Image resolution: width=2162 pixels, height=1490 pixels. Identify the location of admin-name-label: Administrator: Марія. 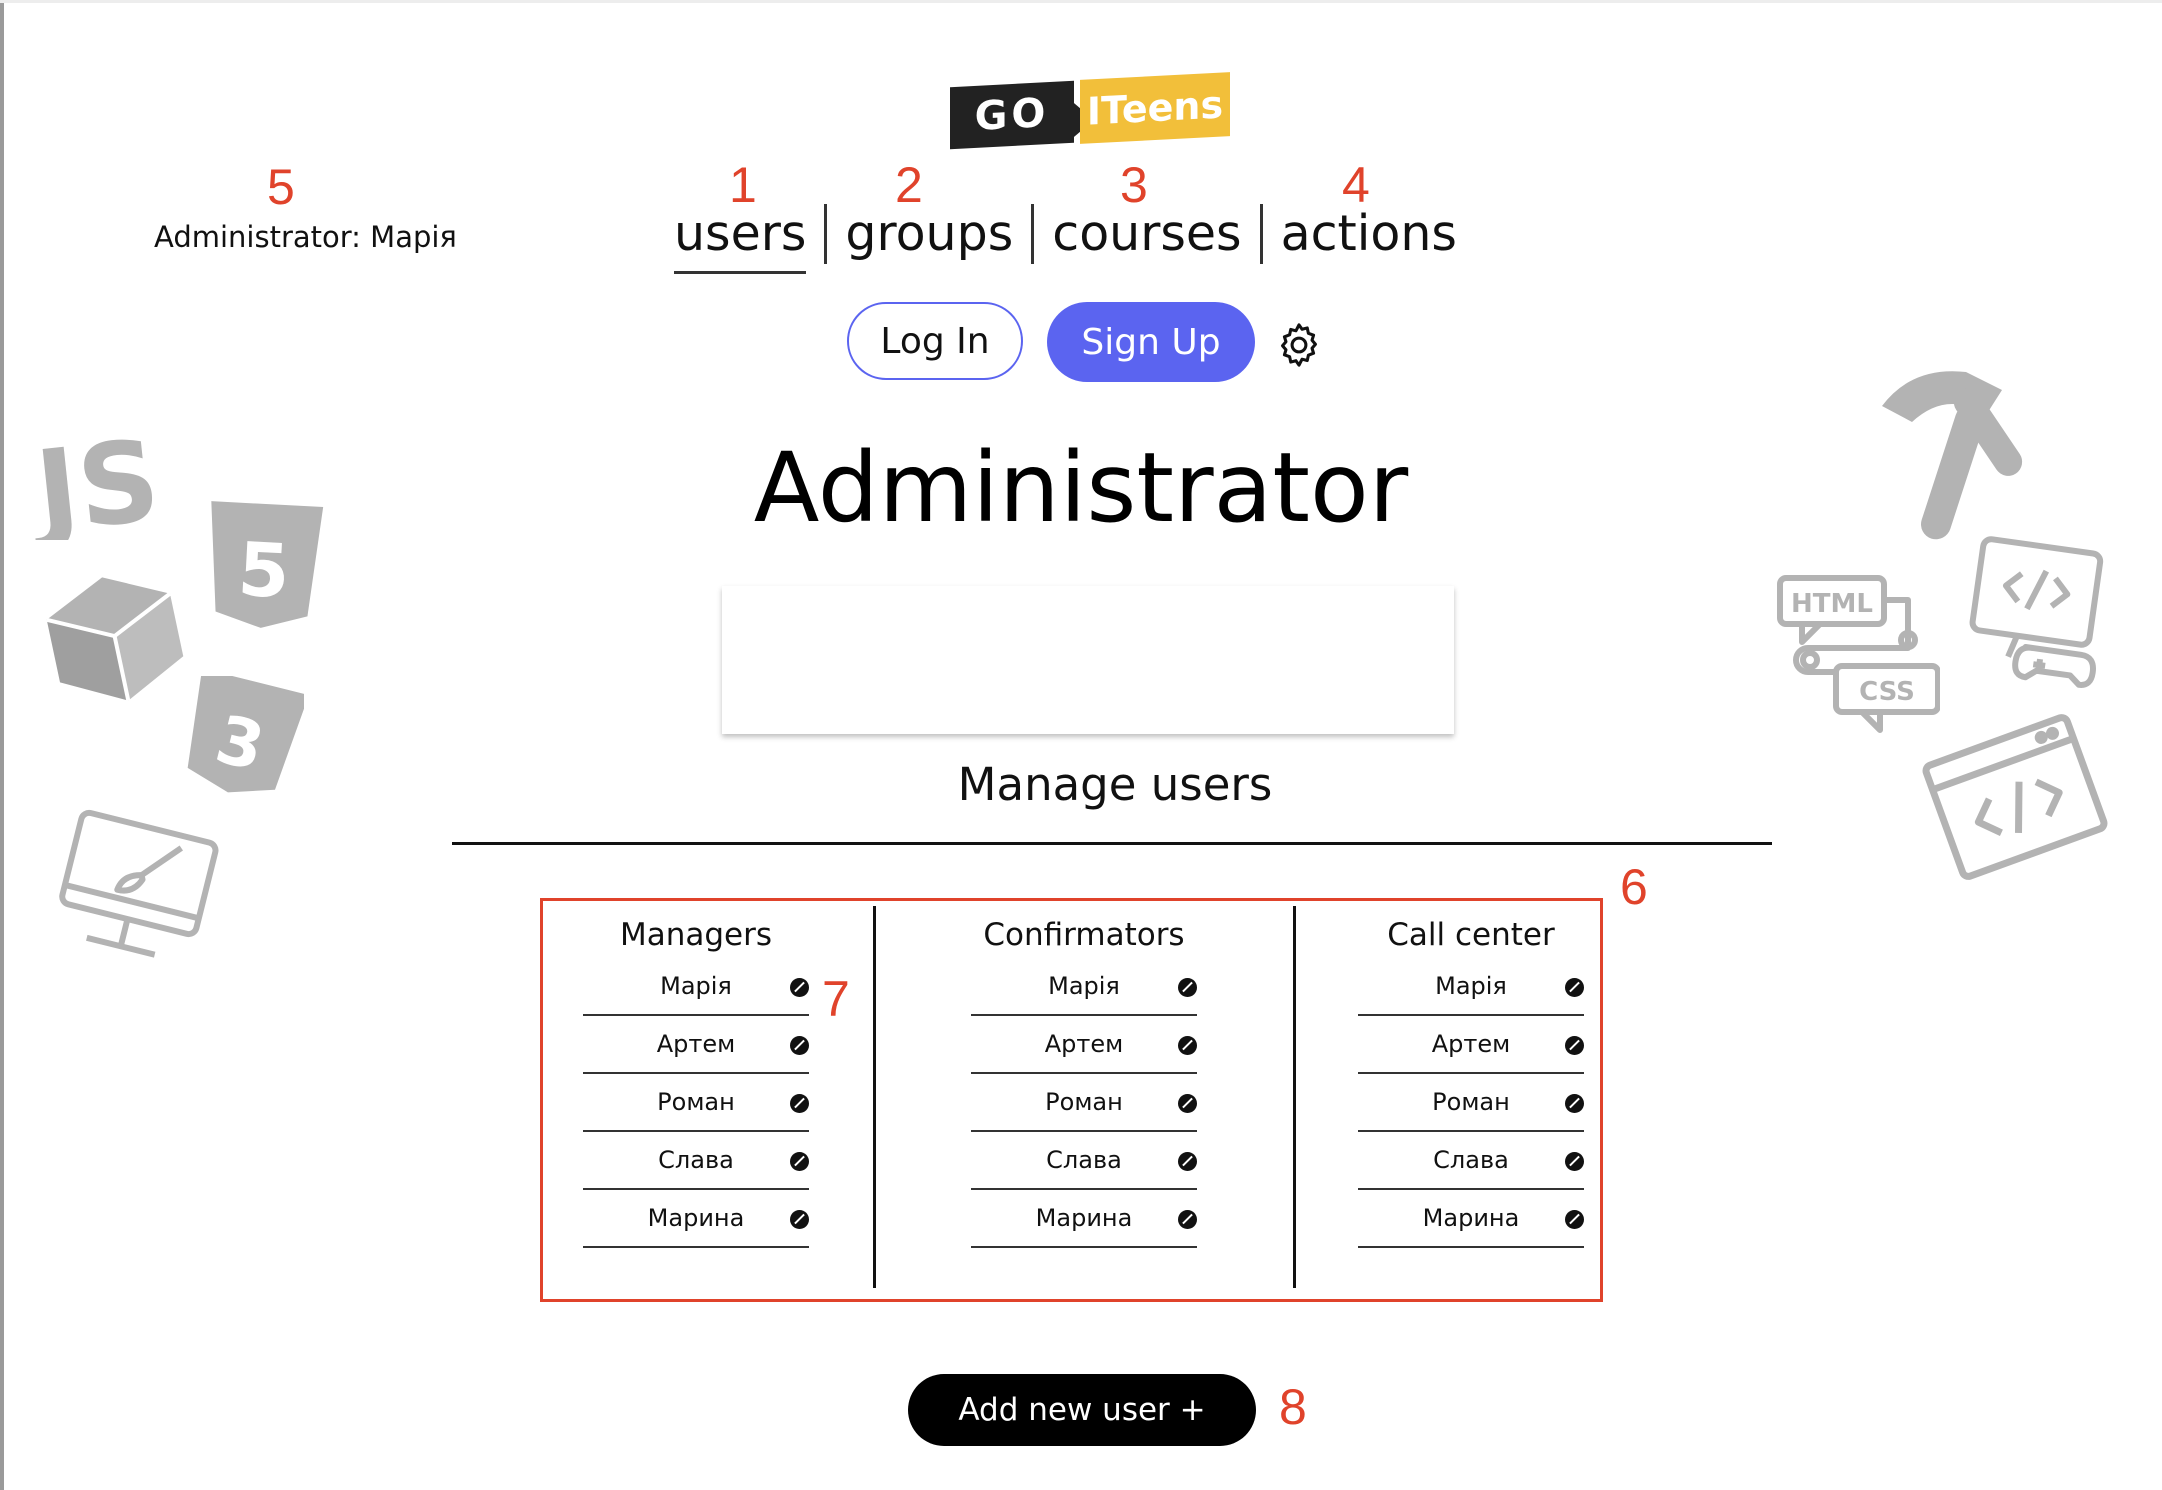
(305, 237).